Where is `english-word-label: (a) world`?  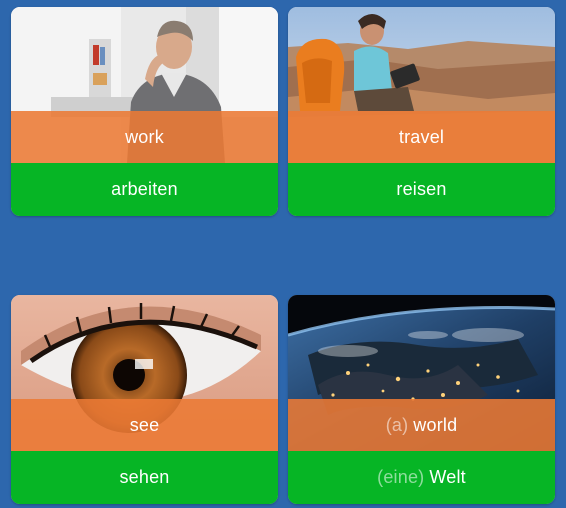
english-word-label: (a) world is located at coordinates (421, 425).